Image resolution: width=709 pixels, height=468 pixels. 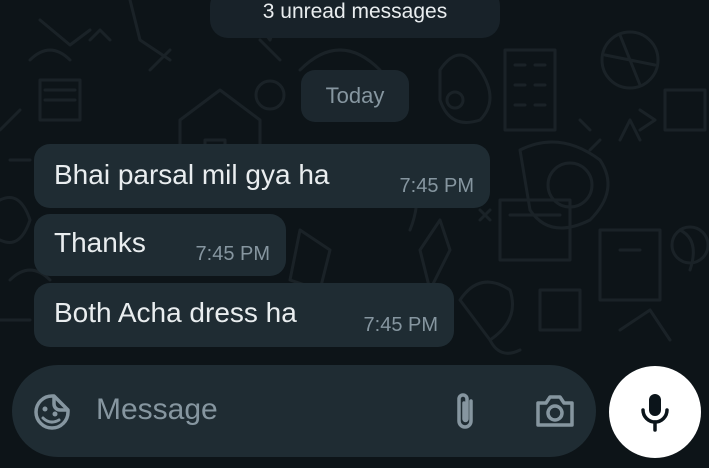 What do you see at coordinates (192, 174) in the screenshot?
I see `message-text: Bhai parsal mil gya ha` at bounding box center [192, 174].